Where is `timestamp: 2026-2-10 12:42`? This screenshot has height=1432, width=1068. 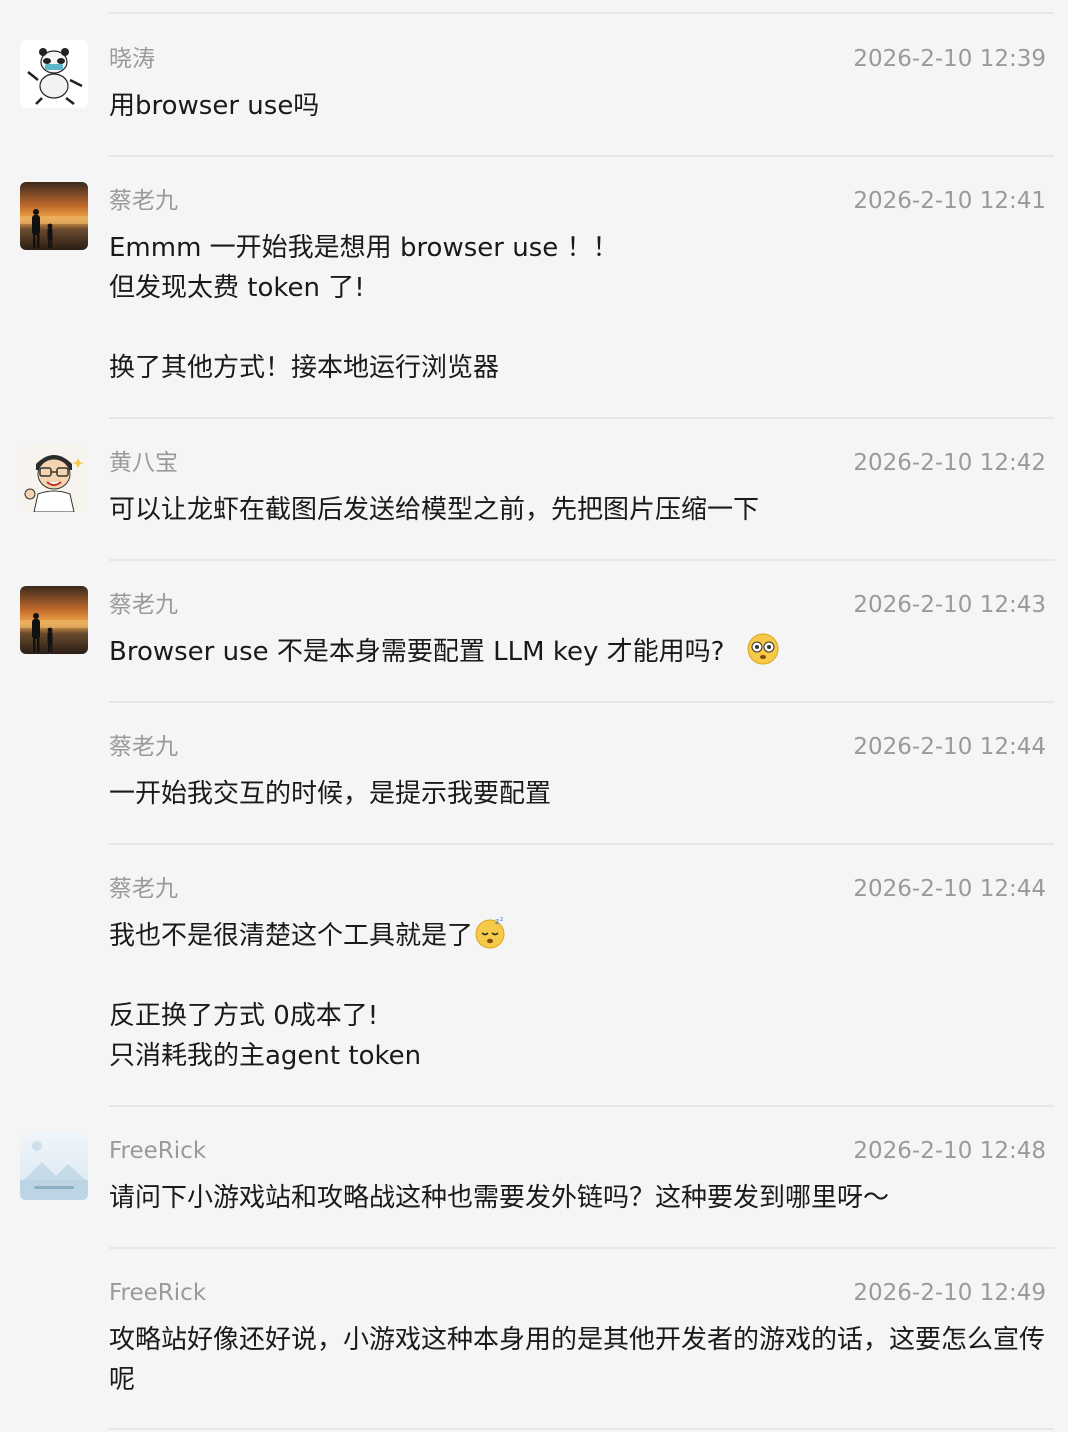
timestamp: 2026-2-10 12:42 is located at coordinates (949, 463).